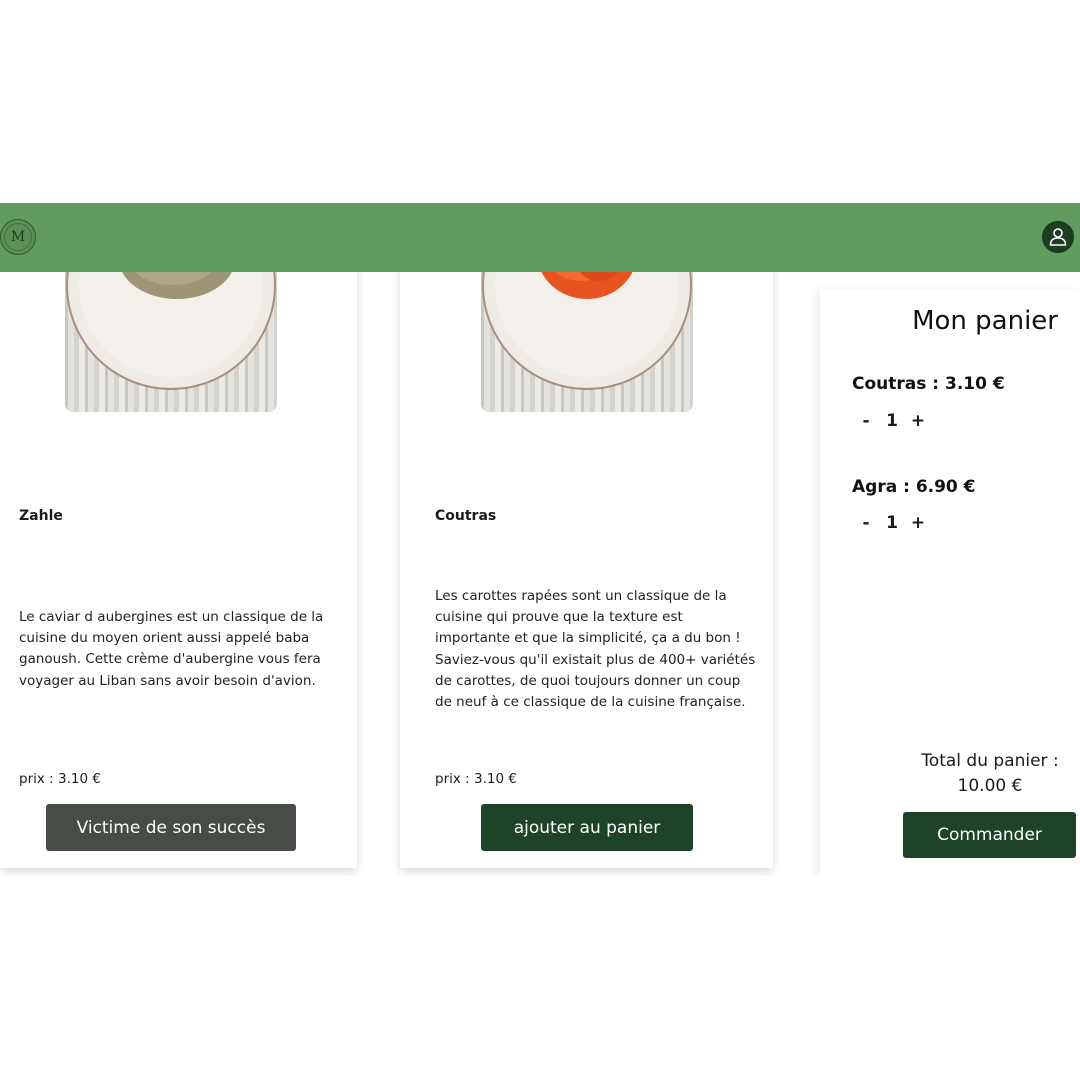  What do you see at coordinates (985, 321) in the screenshot?
I see `cart-title: Mon panier` at bounding box center [985, 321].